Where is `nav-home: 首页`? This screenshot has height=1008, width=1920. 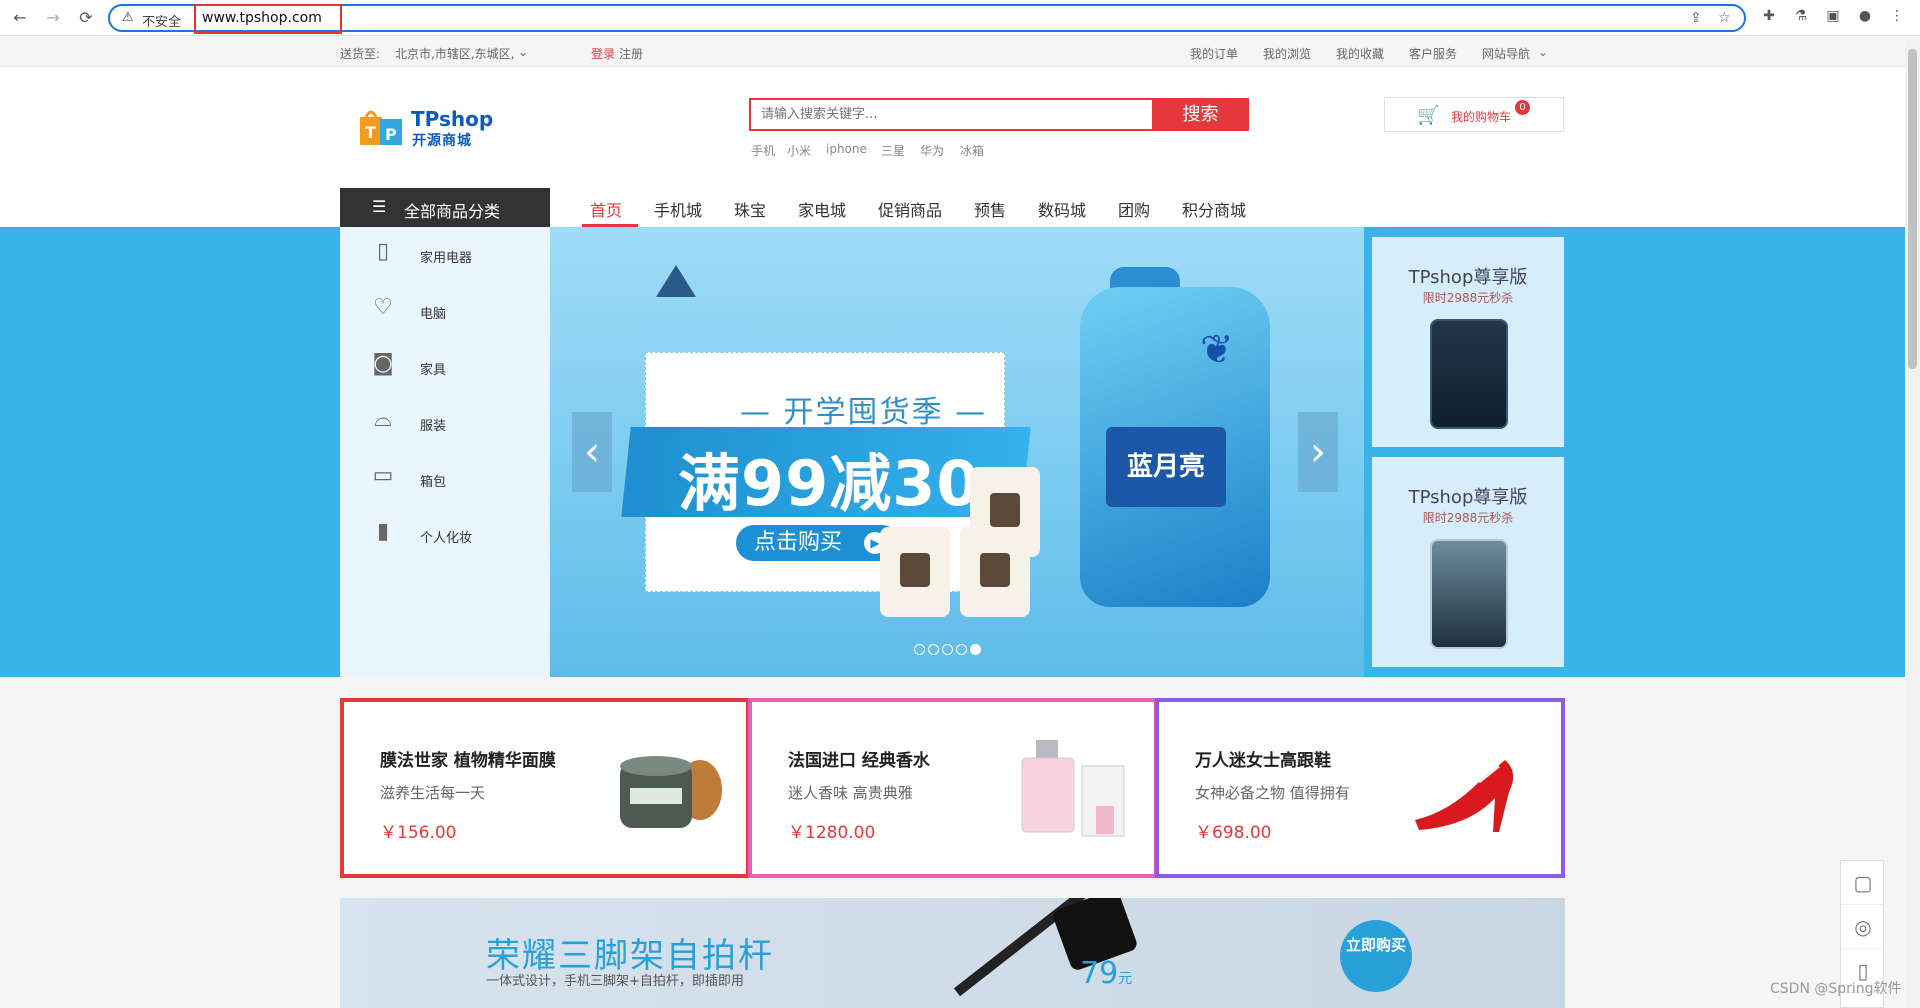 nav-home: 首页 is located at coordinates (606, 209).